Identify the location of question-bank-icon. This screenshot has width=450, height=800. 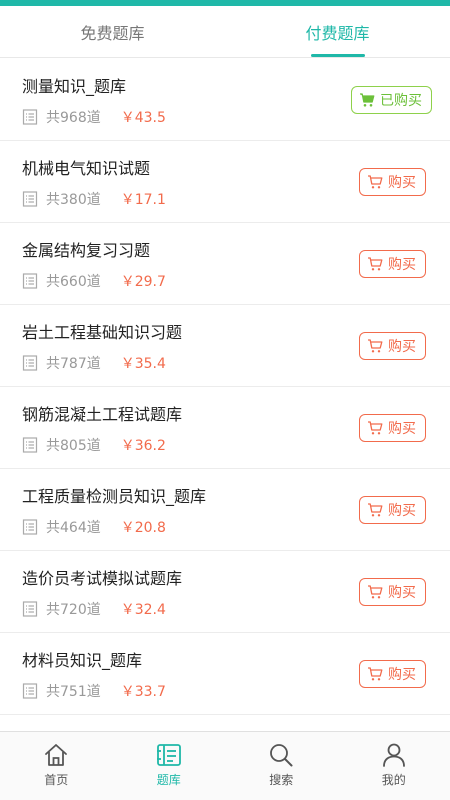
(168, 755).